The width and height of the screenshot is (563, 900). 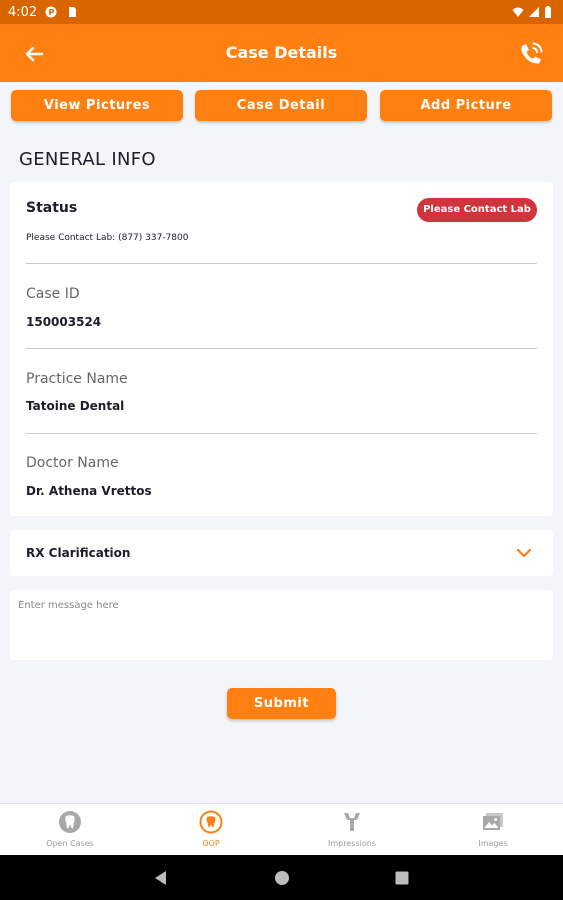 I want to click on general-info-heading: GENERAL INFO, so click(x=87, y=159).